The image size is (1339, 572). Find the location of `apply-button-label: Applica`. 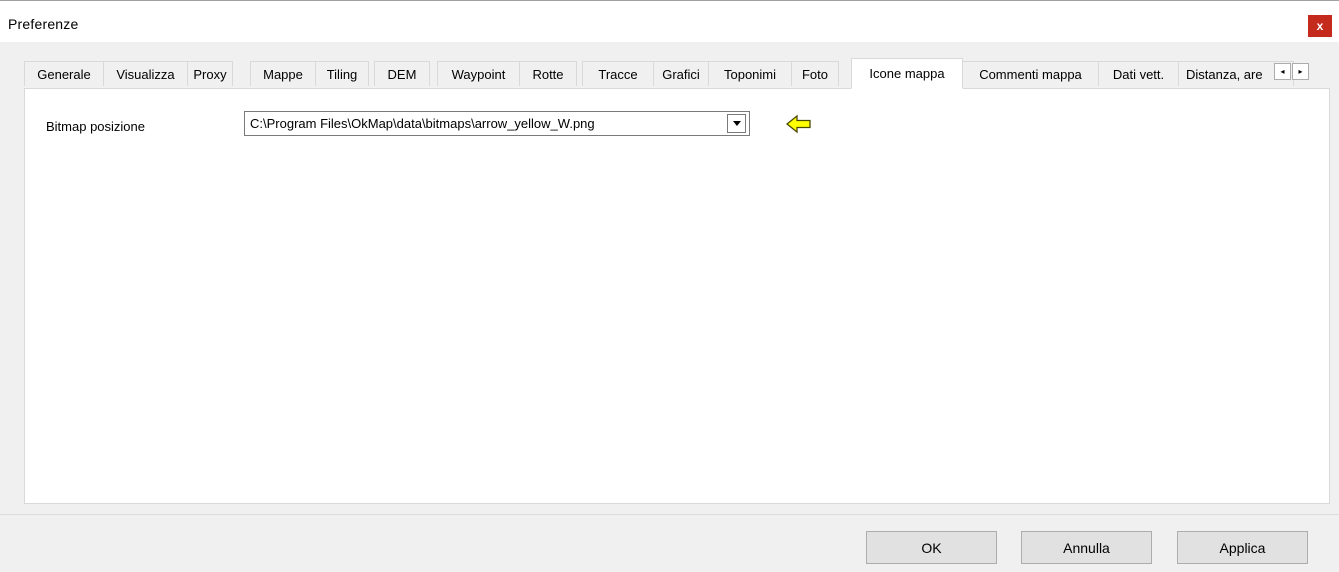

apply-button-label: Applica is located at coordinates (1242, 547).